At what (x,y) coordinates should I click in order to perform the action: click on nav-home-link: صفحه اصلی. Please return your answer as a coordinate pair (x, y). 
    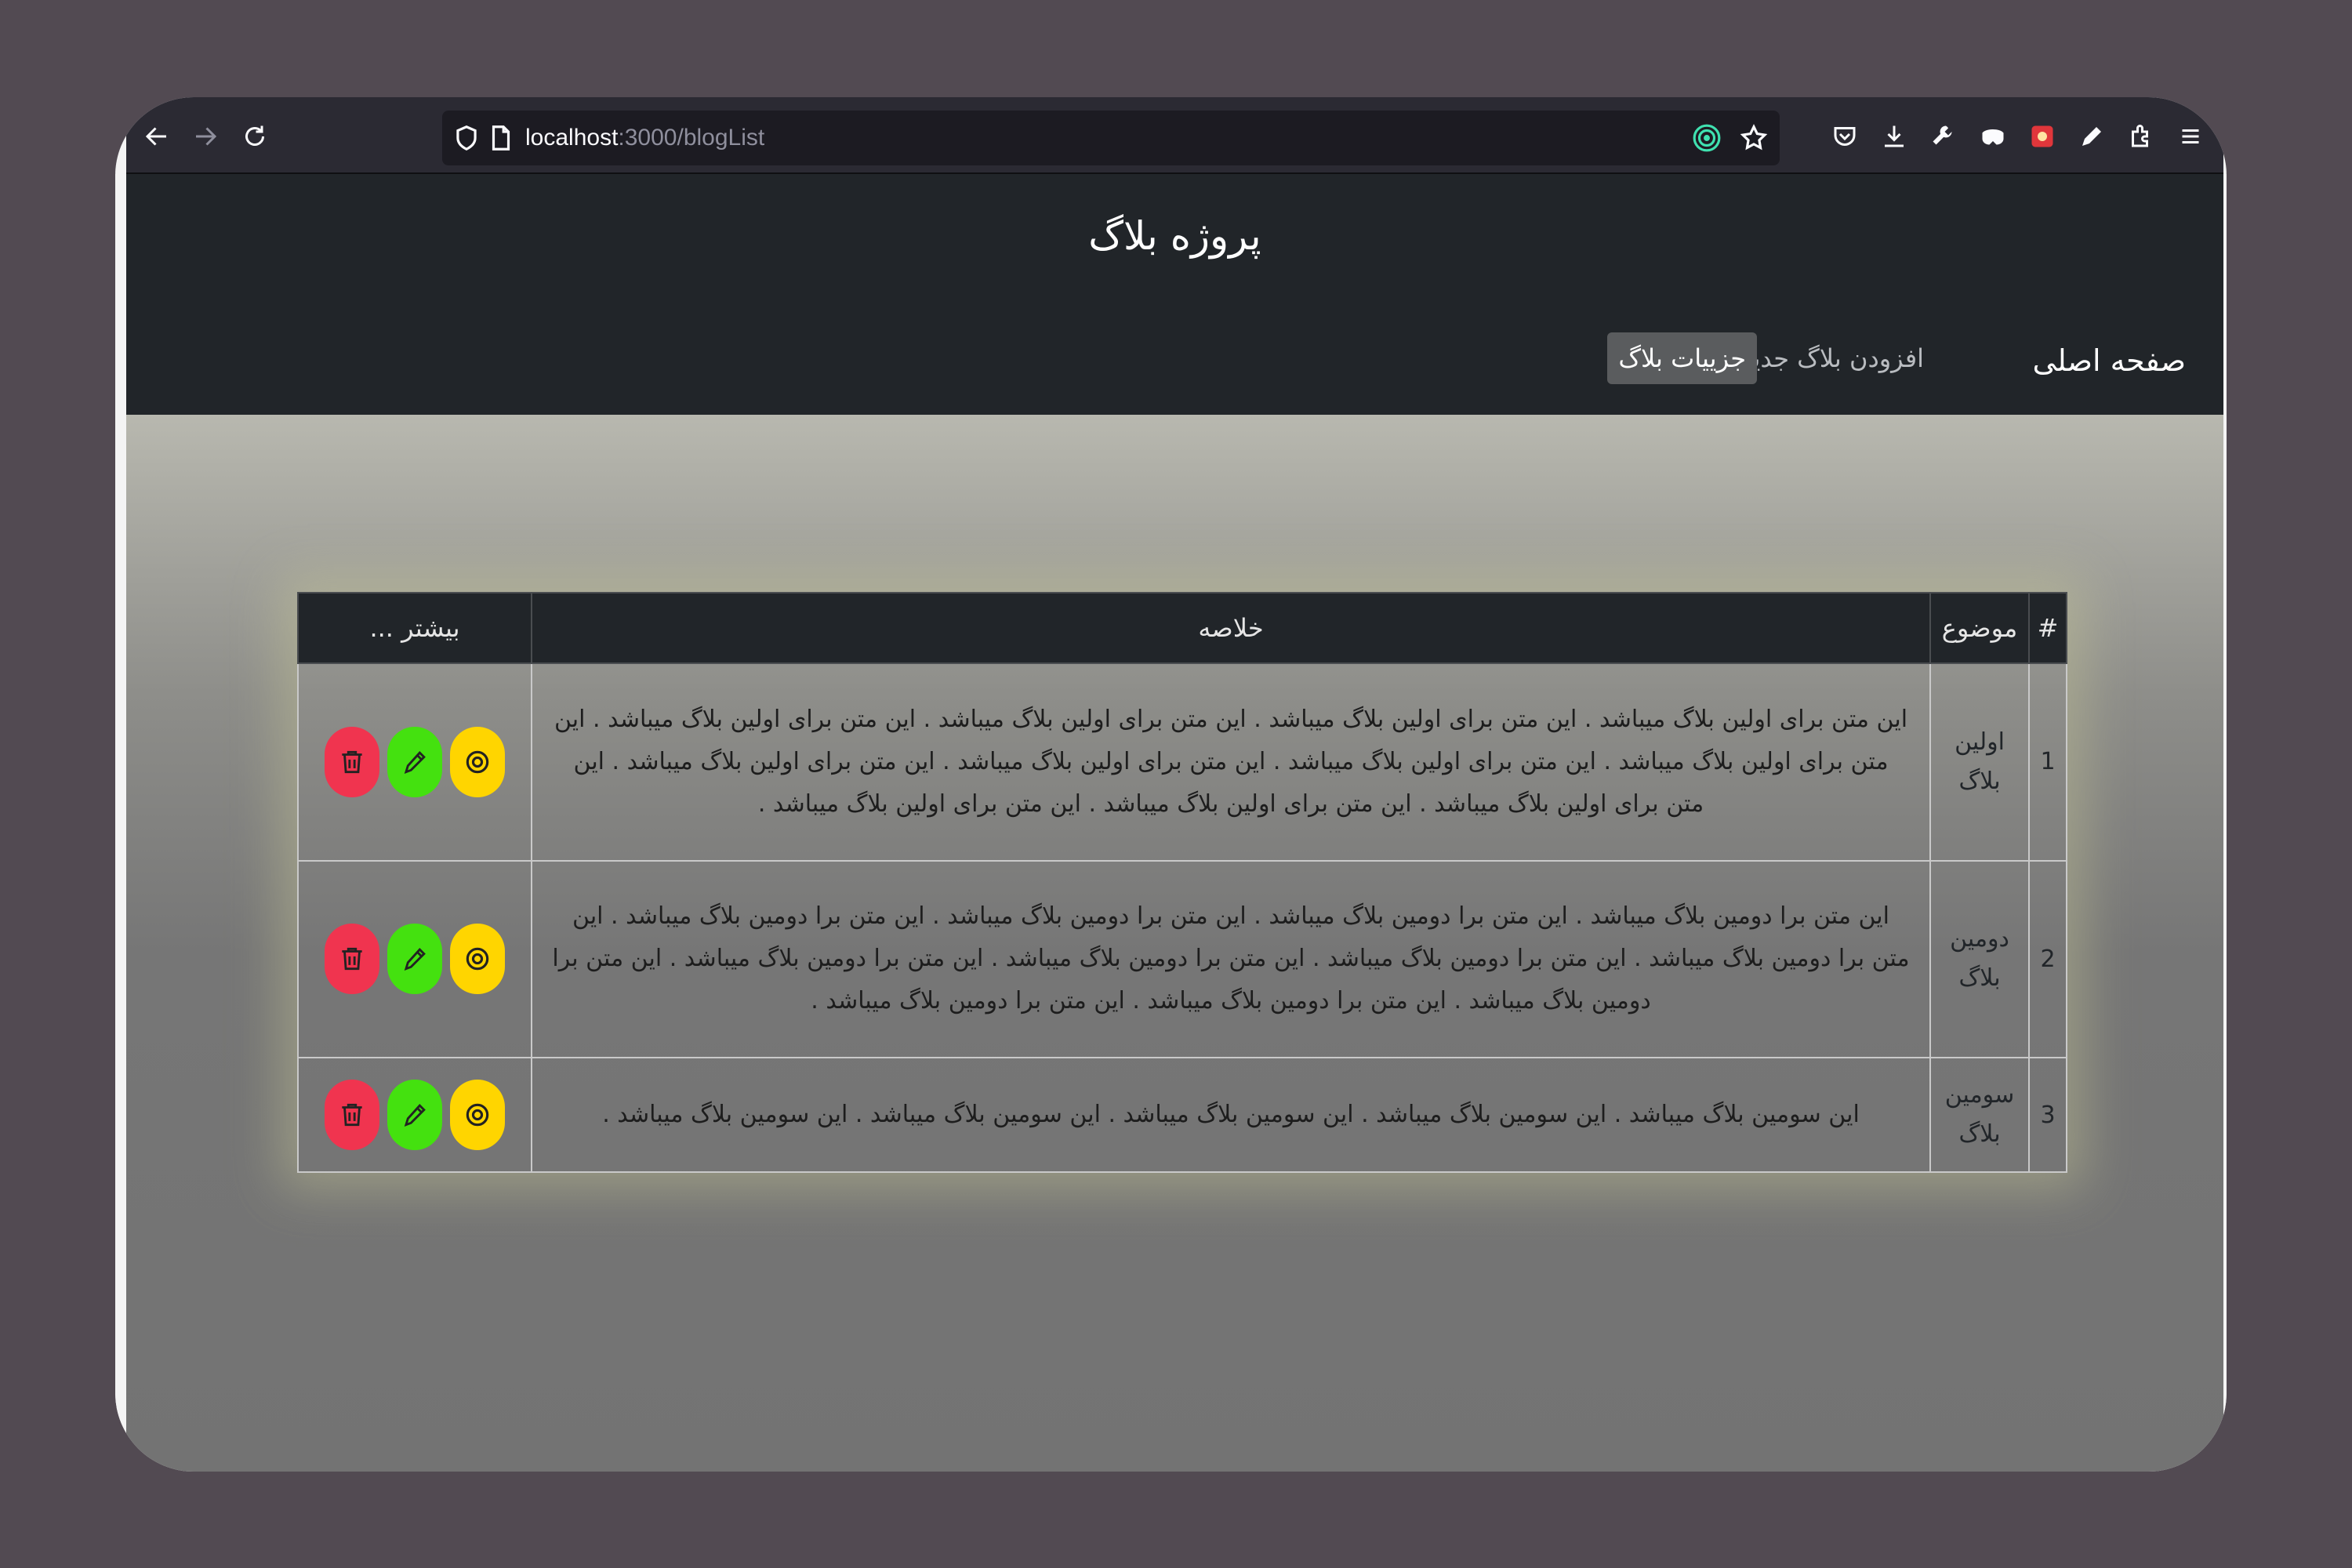
    Looking at the image, I should click on (2109, 360).